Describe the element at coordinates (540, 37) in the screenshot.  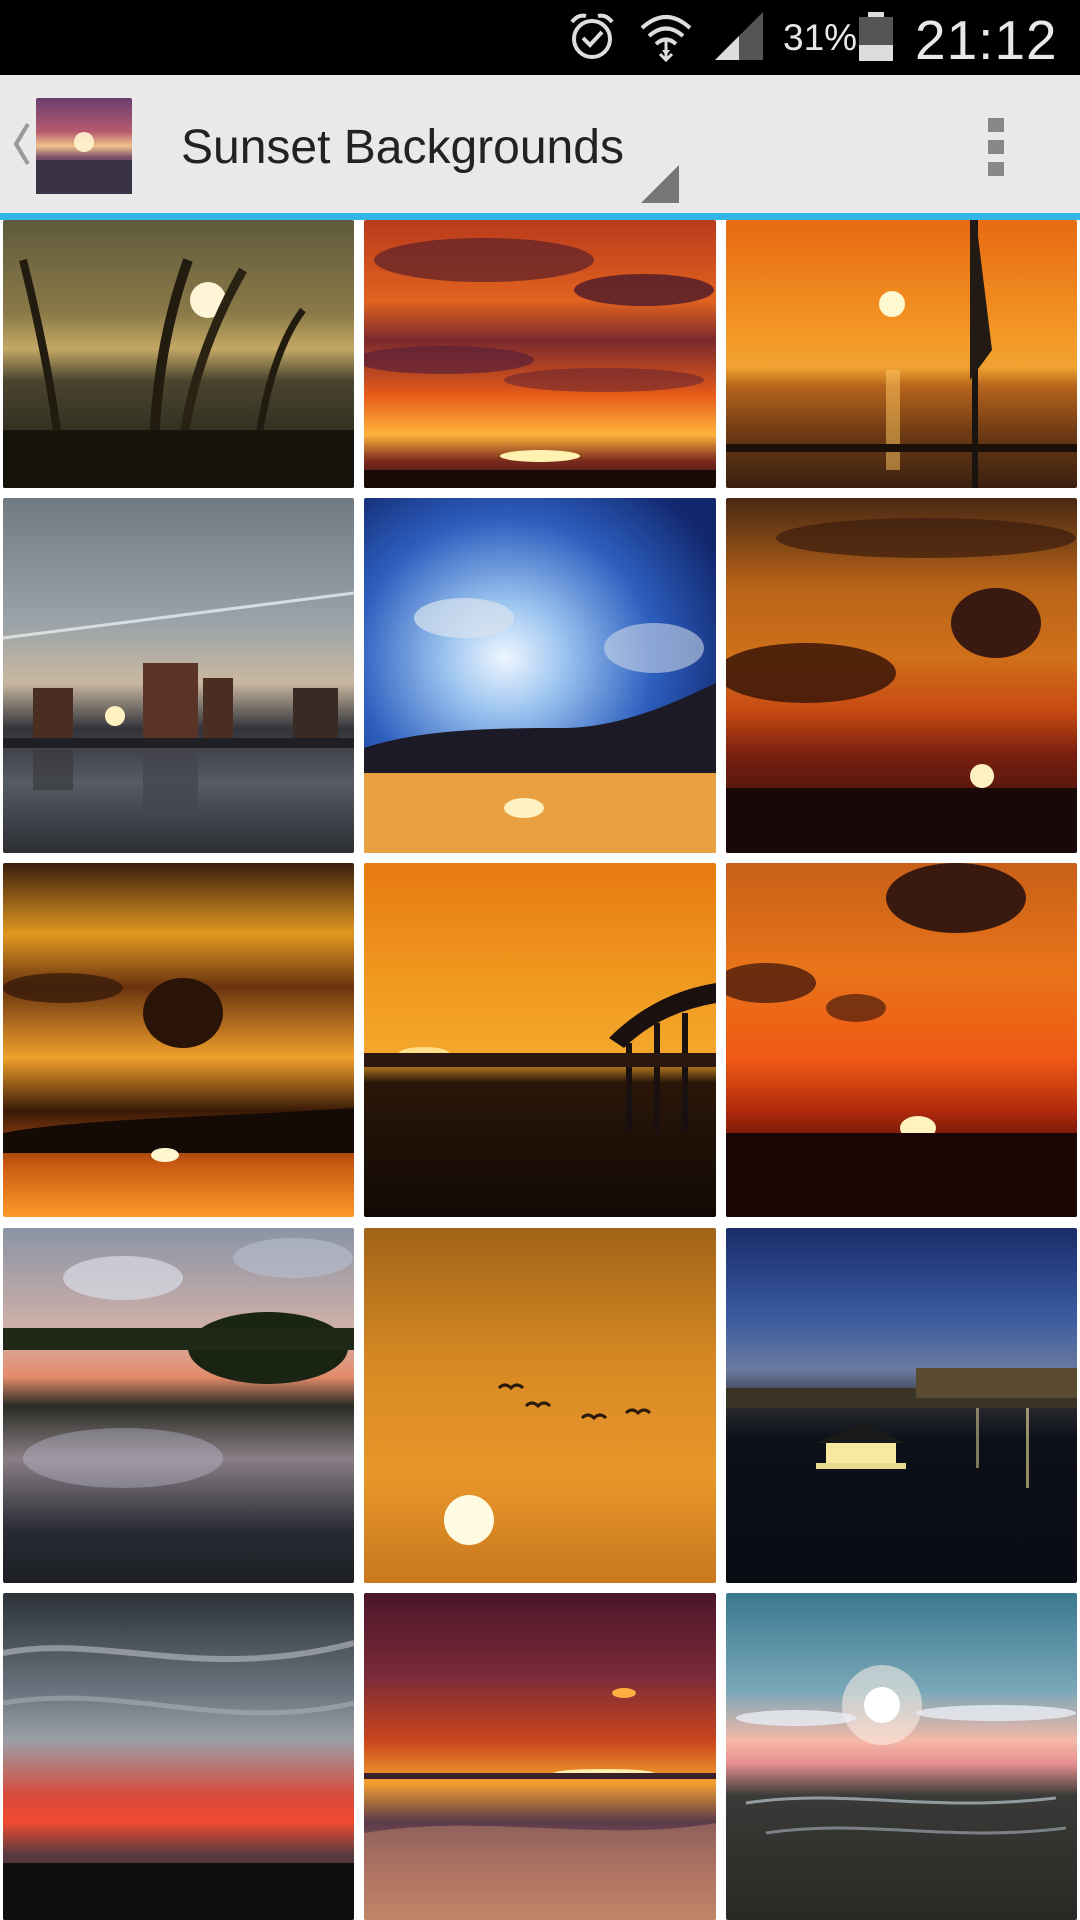
I see `status-bar: 31% 21:12` at that location.